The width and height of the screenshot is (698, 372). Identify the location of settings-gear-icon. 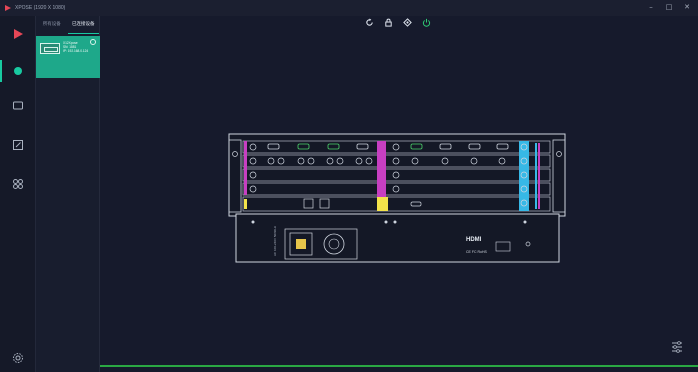
(18, 358).